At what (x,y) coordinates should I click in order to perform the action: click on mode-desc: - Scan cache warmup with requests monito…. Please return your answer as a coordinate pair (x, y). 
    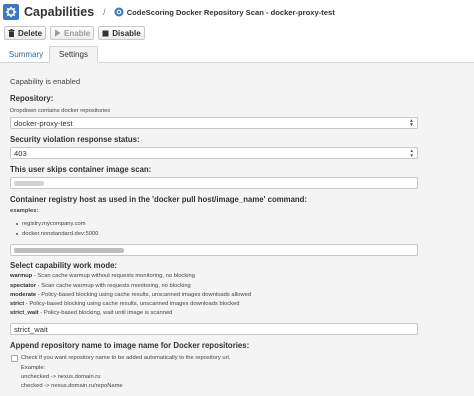
    Looking at the image, I should click on (113, 286).